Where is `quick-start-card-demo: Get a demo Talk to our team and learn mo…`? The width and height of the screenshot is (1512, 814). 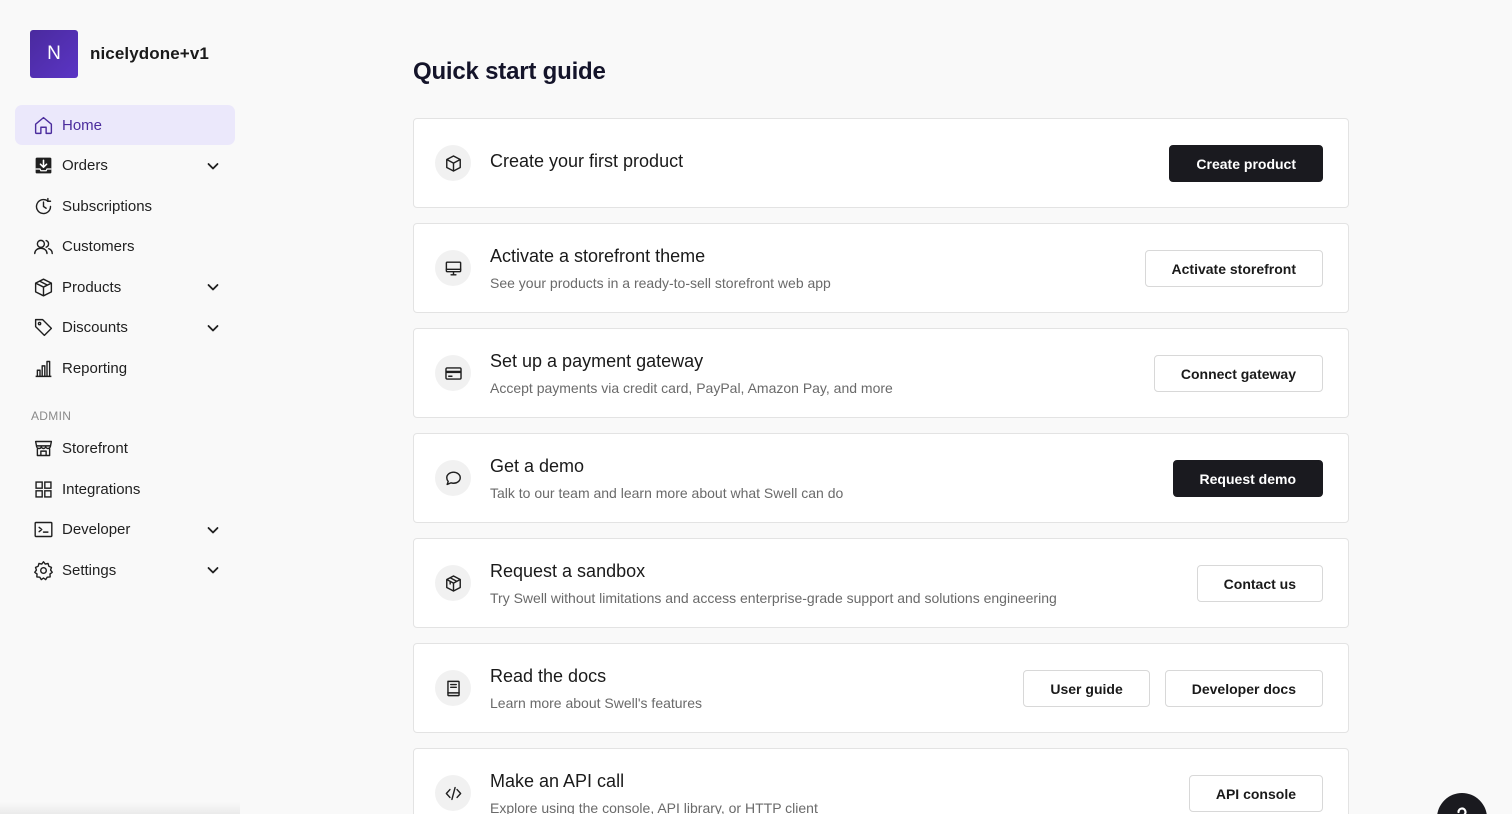 quick-start-card-demo: Get a demo Talk to our team and learn mo… is located at coordinates (881, 478).